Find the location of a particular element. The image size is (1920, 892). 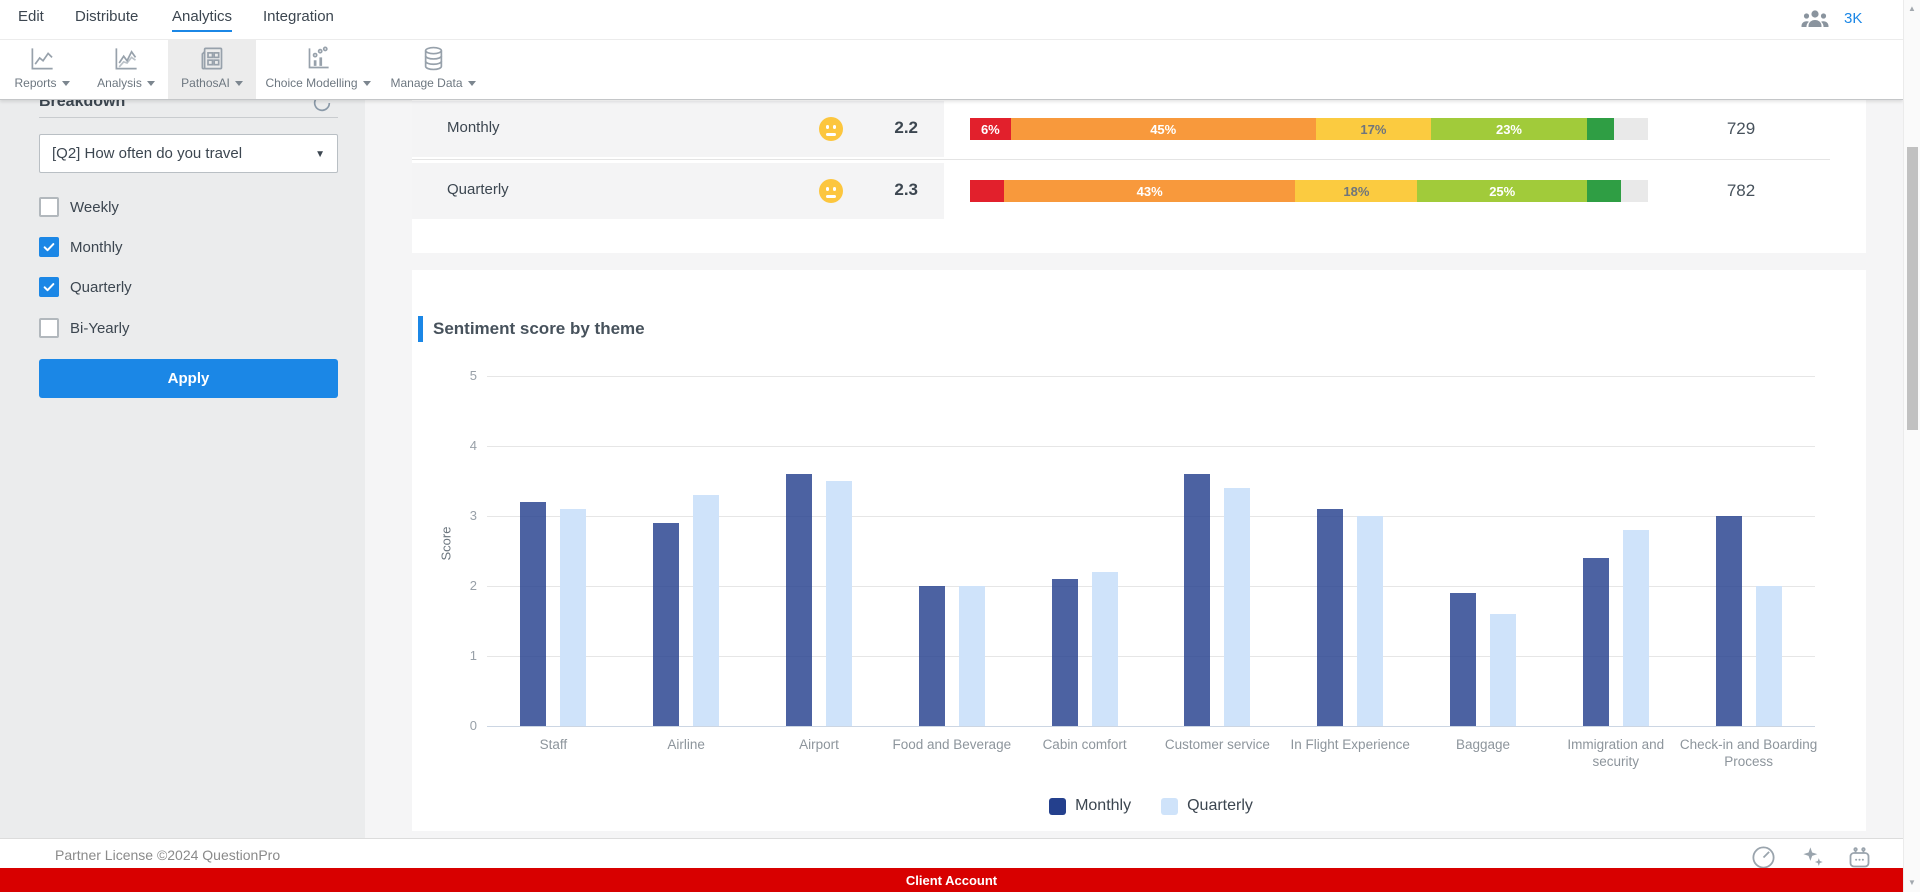

segment-empty is located at coordinates (1634, 191).